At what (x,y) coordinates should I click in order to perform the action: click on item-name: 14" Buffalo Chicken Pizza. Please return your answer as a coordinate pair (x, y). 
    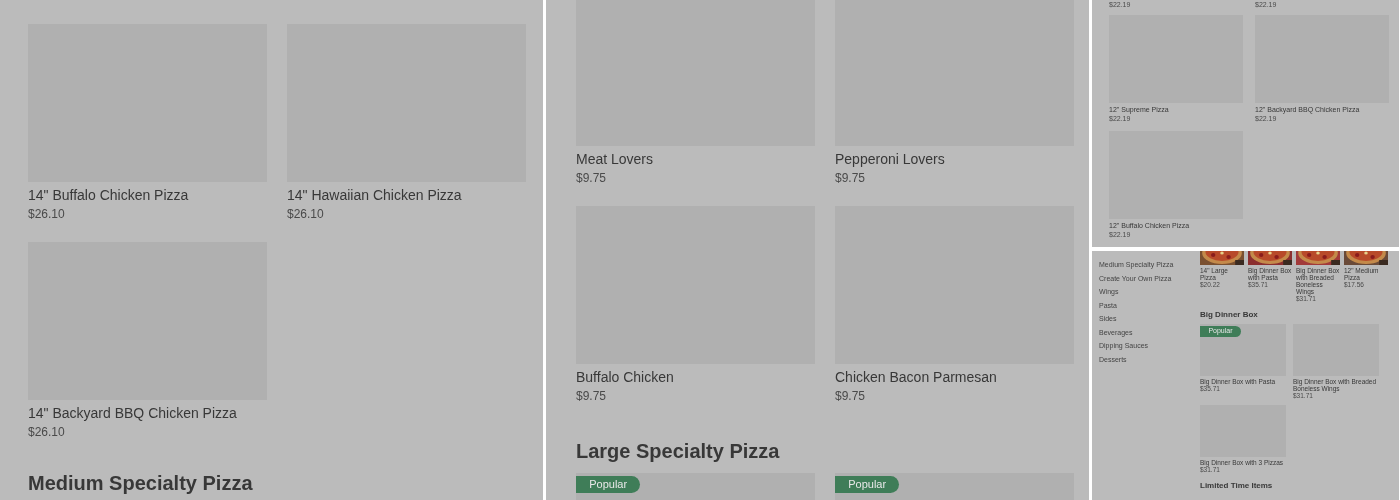
    Looking at the image, I should click on (108, 195).